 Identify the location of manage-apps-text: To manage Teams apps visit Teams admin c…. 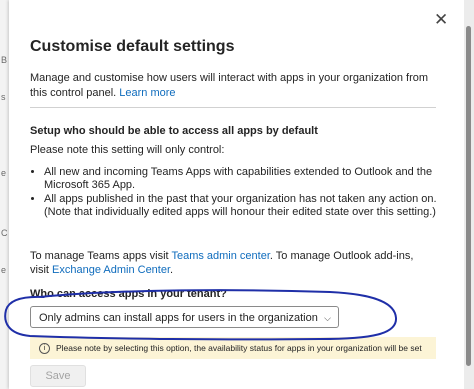
(232, 263).